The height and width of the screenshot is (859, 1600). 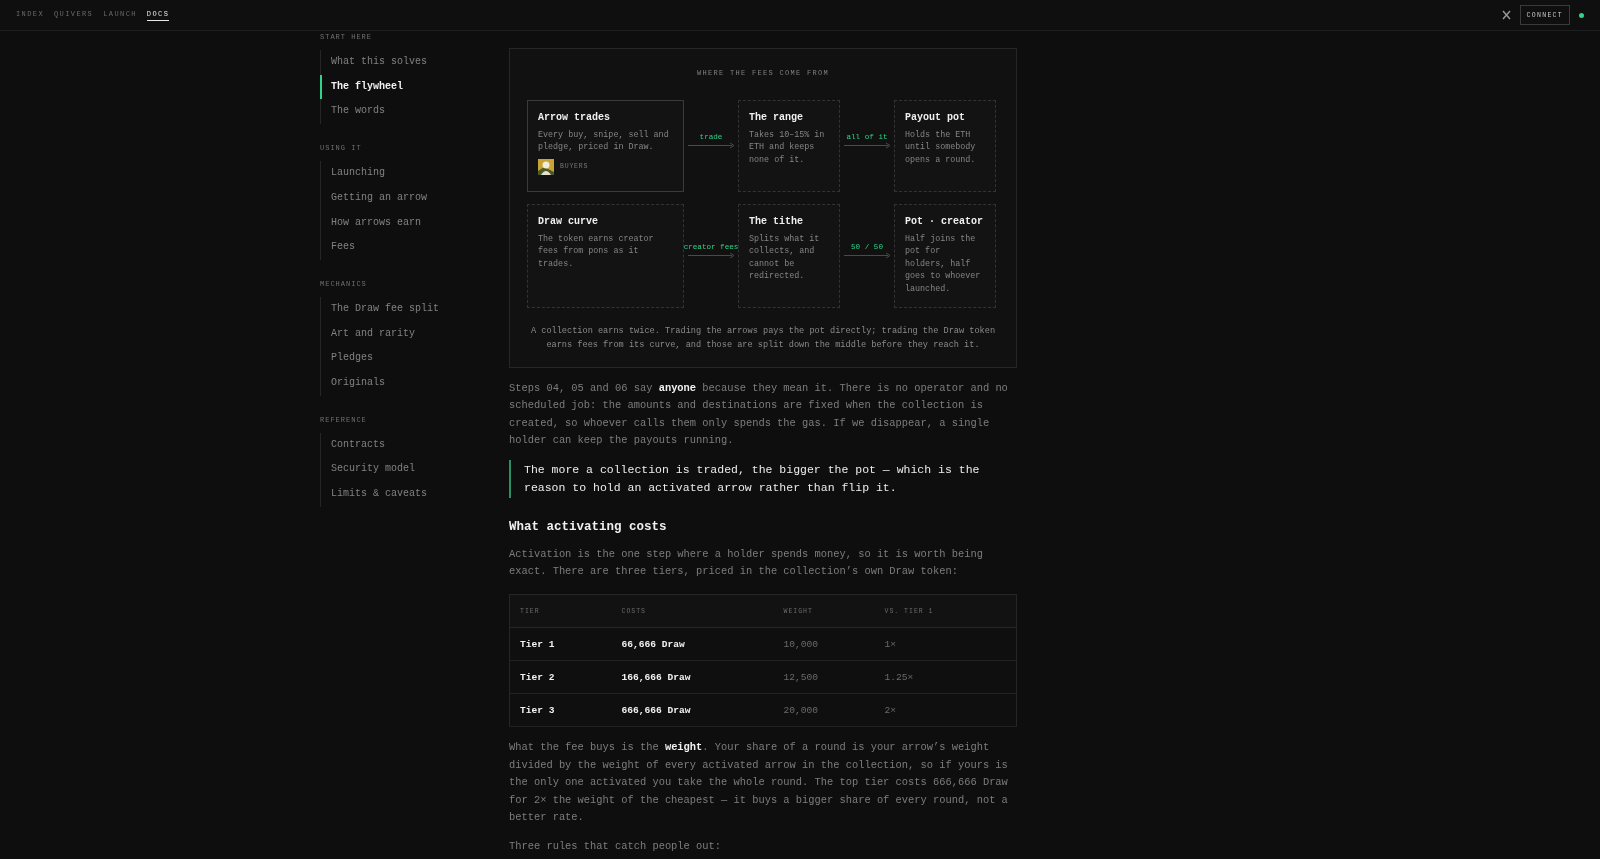 I want to click on node-title: Draw curve, so click(x=568, y=221).